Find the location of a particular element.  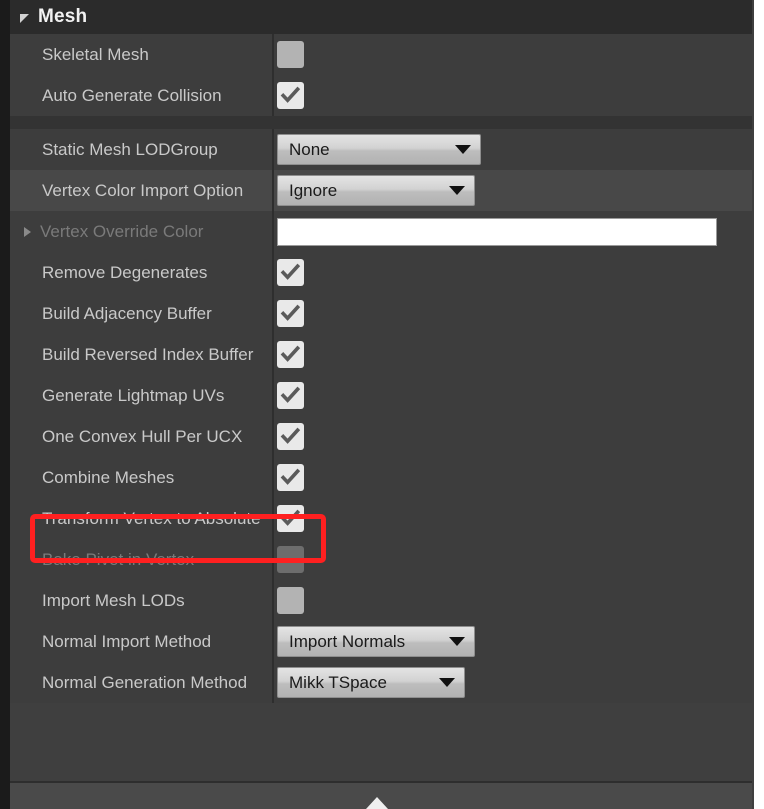

property-label-cell: Vertex Override Color is located at coordinates (141, 232).